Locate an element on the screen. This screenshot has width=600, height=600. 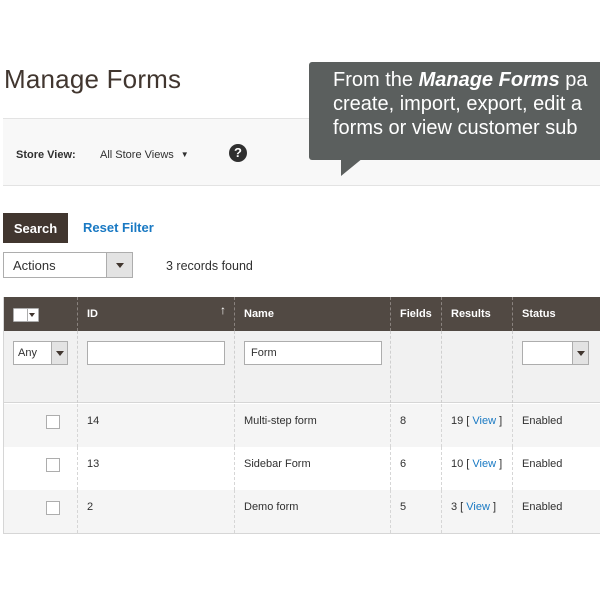
row-results: 10 [ View ] is located at coordinates (476, 468).